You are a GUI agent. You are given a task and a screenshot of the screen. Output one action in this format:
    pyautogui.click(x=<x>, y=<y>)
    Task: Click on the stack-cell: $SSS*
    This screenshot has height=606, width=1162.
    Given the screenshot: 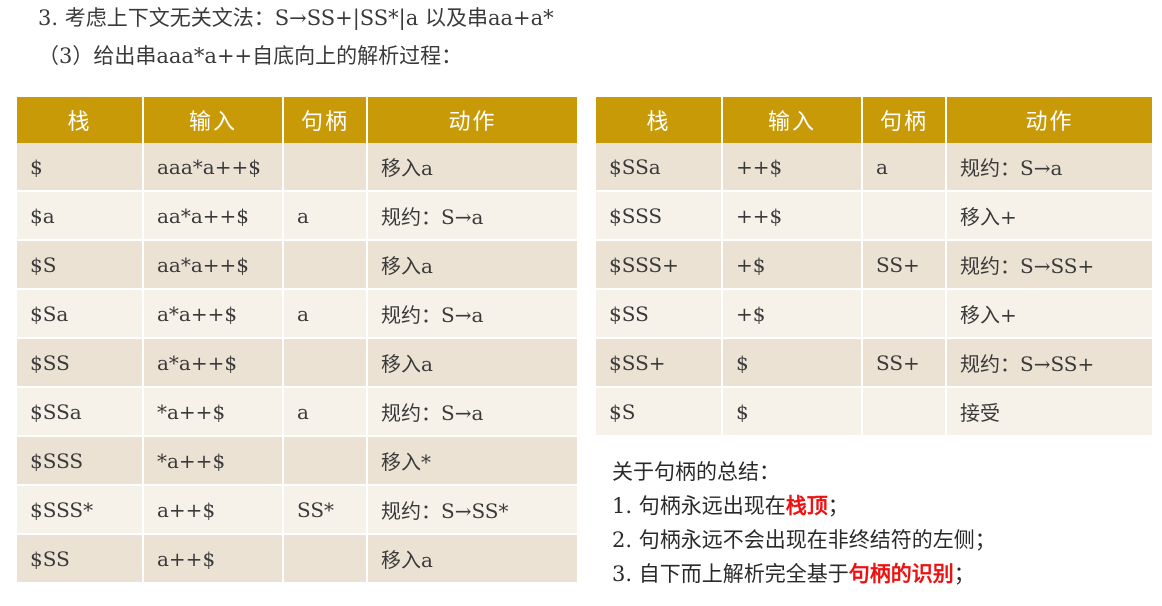 What is the action you would take?
    pyautogui.click(x=80, y=510)
    